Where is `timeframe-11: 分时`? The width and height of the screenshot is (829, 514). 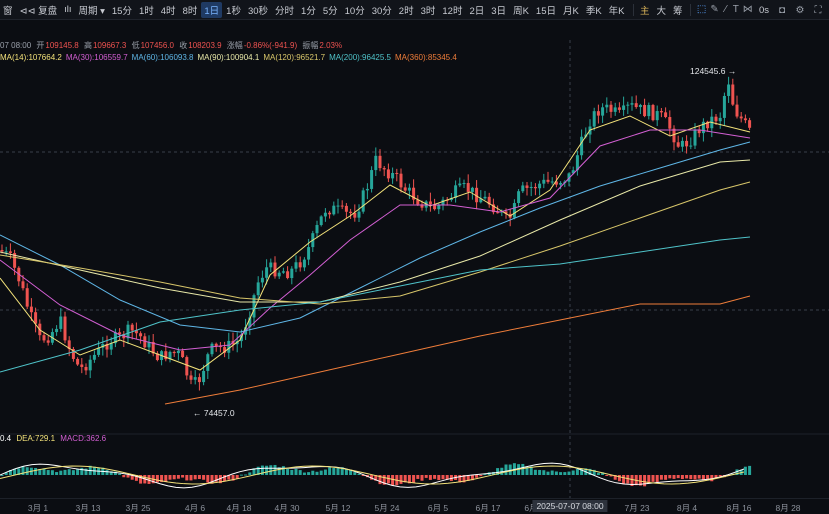 timeframe-11: 分时 is located at coordinates (284, 10).